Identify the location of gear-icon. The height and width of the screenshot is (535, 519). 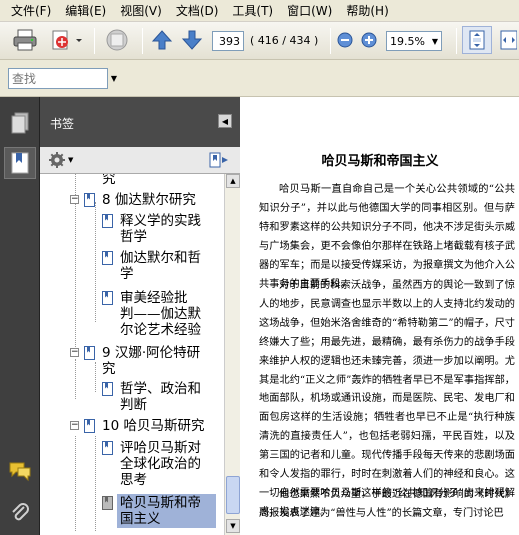
(57, 160).